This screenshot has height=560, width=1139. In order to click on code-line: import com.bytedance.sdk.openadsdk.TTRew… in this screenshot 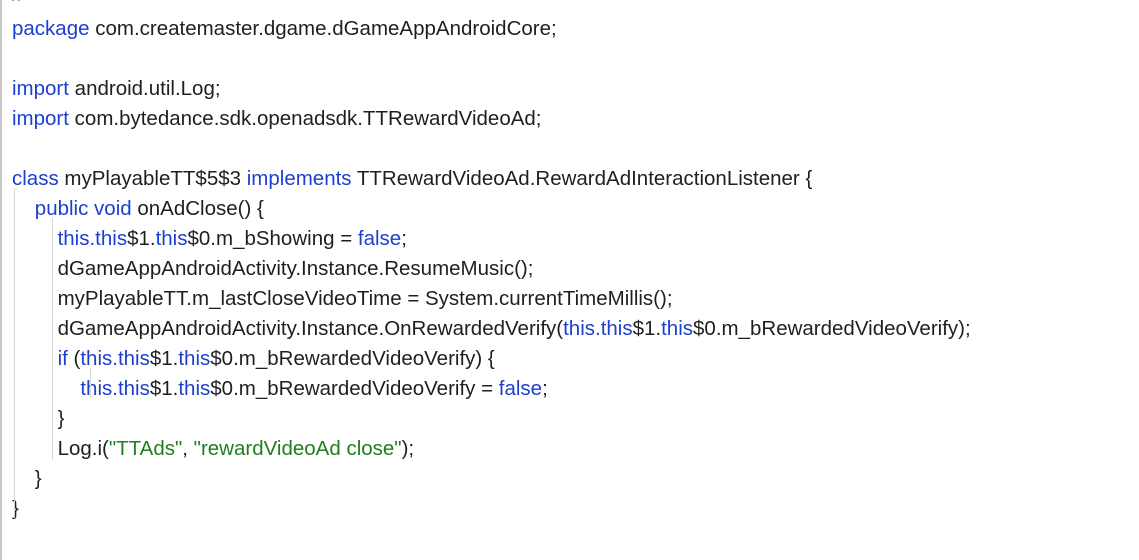, I will do `click(277, 119)`.